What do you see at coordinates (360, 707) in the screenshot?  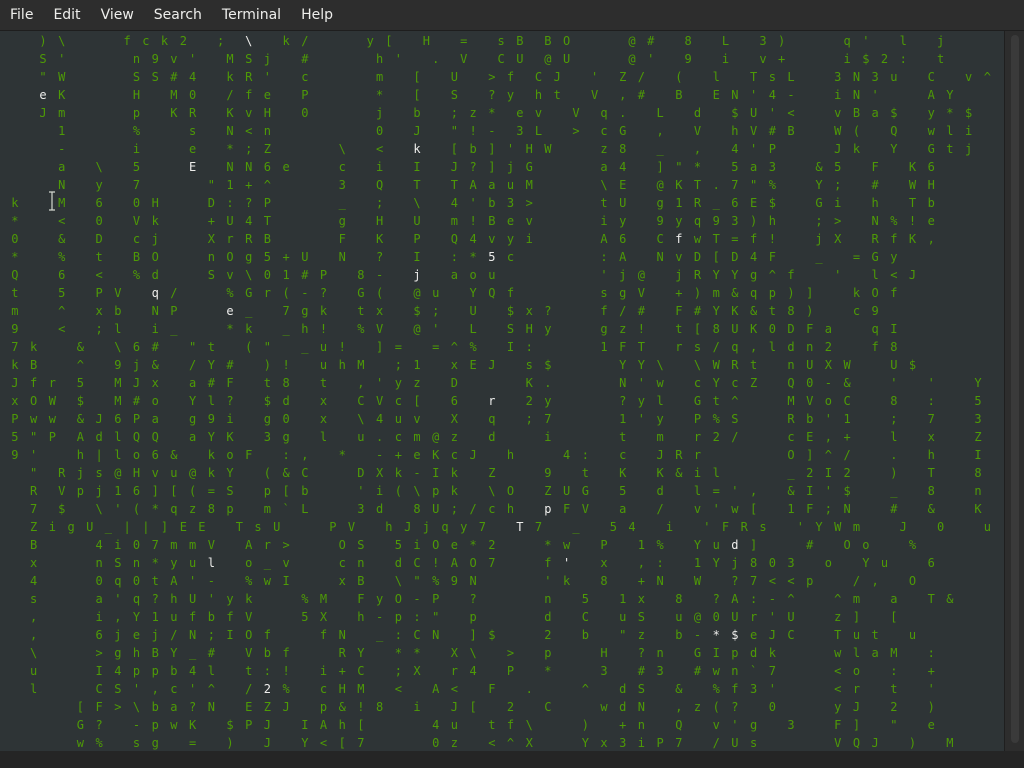 I see `matrix-glyph: !` at bounding box center [360, 707].